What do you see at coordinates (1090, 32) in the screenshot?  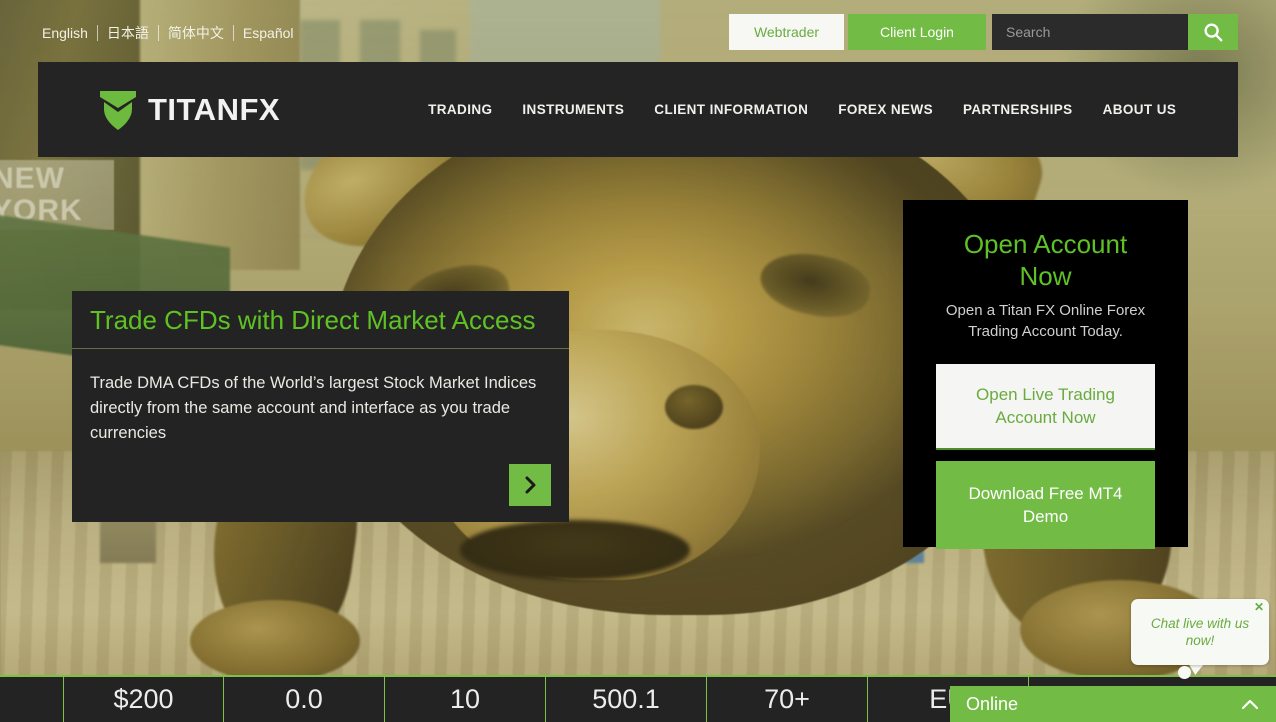 I see `search-input` at bounding box center [1090, 32].